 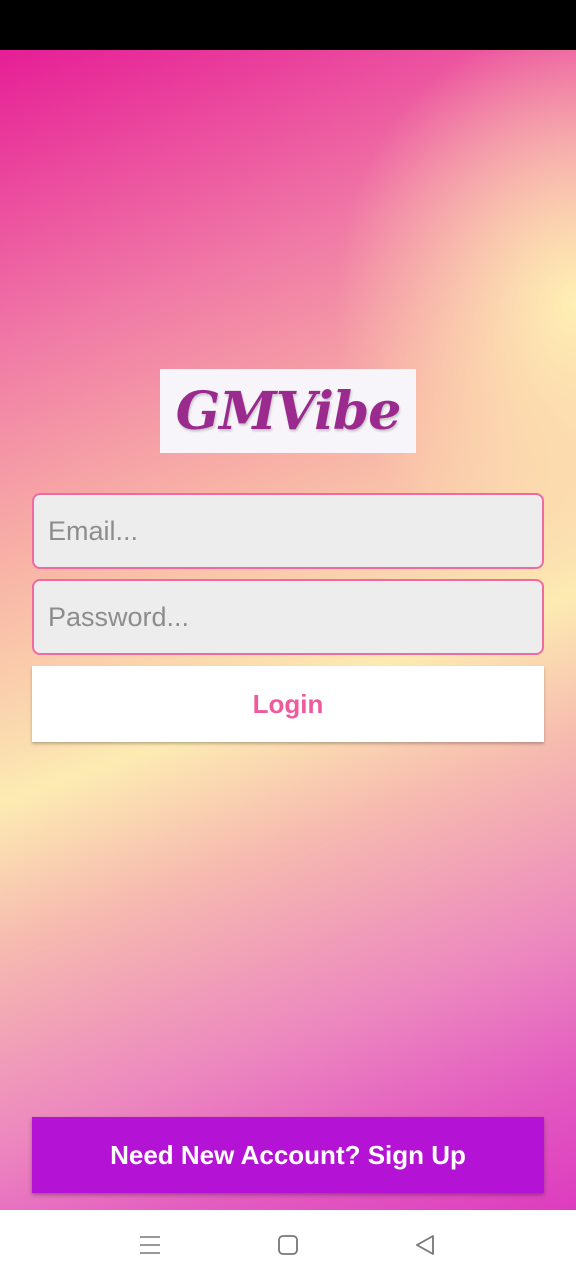 I want to click on signup-button-label: Need New Account? Sign Up, so click(x=288, y=1154).